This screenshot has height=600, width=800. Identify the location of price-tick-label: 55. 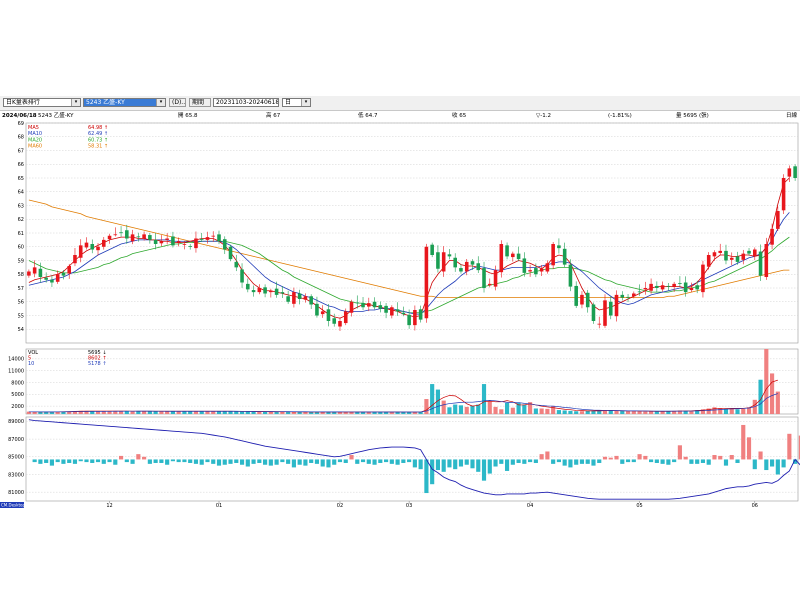
(21, 316).